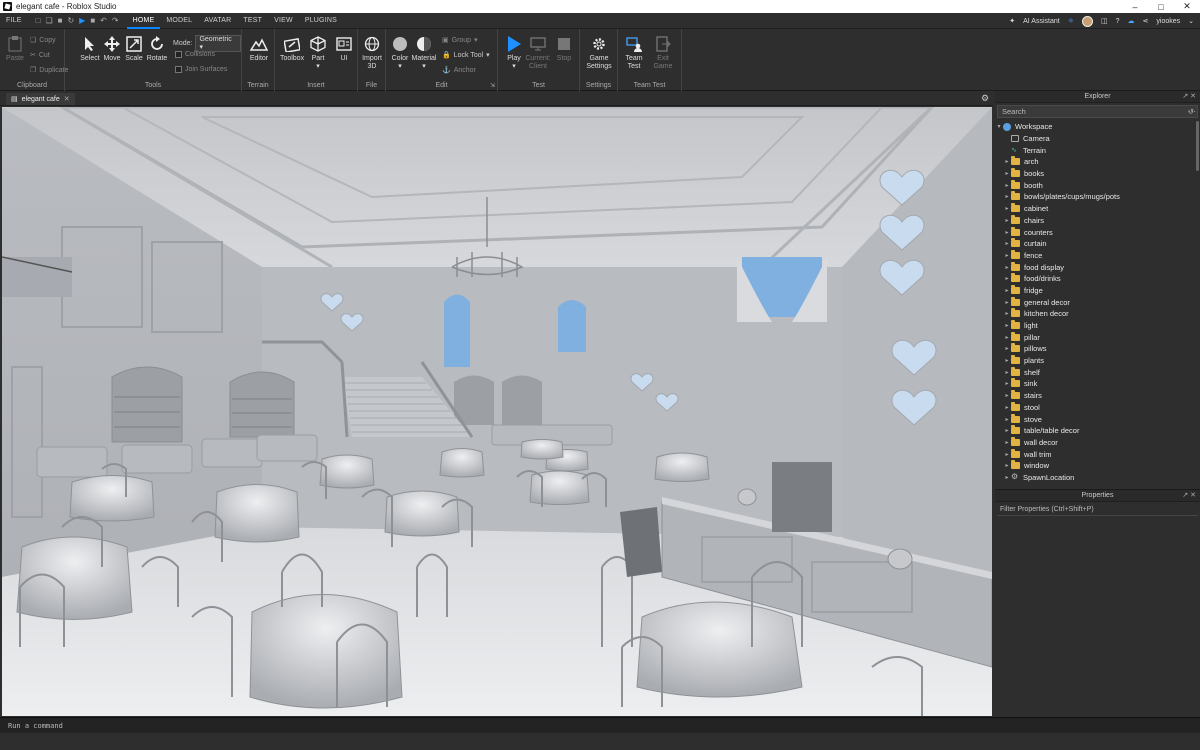 The image size is (1200, 750). I want to click on toolbox-button: Toolbox, so click(292, 49).